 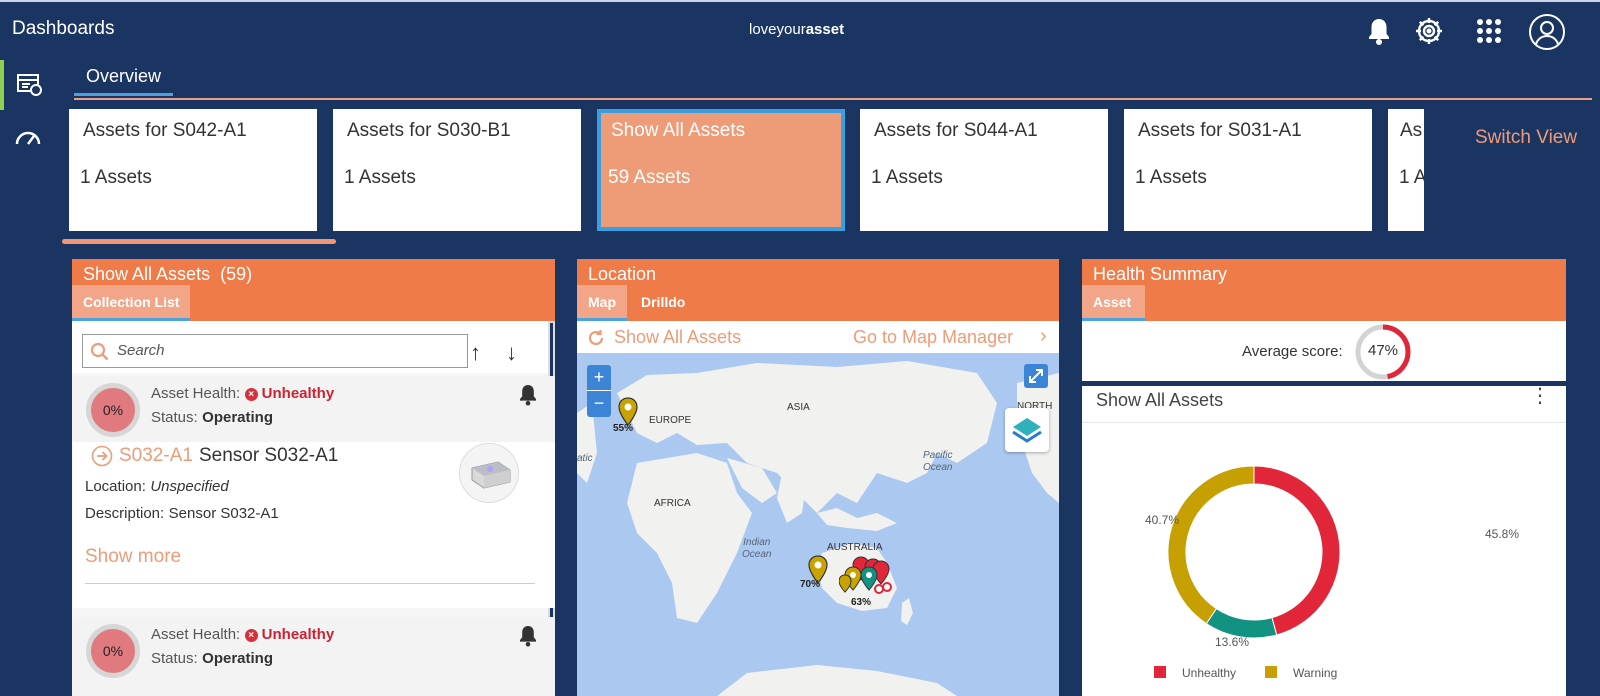 I want to click on app-grid-icon, so click(x=1489, y=31).